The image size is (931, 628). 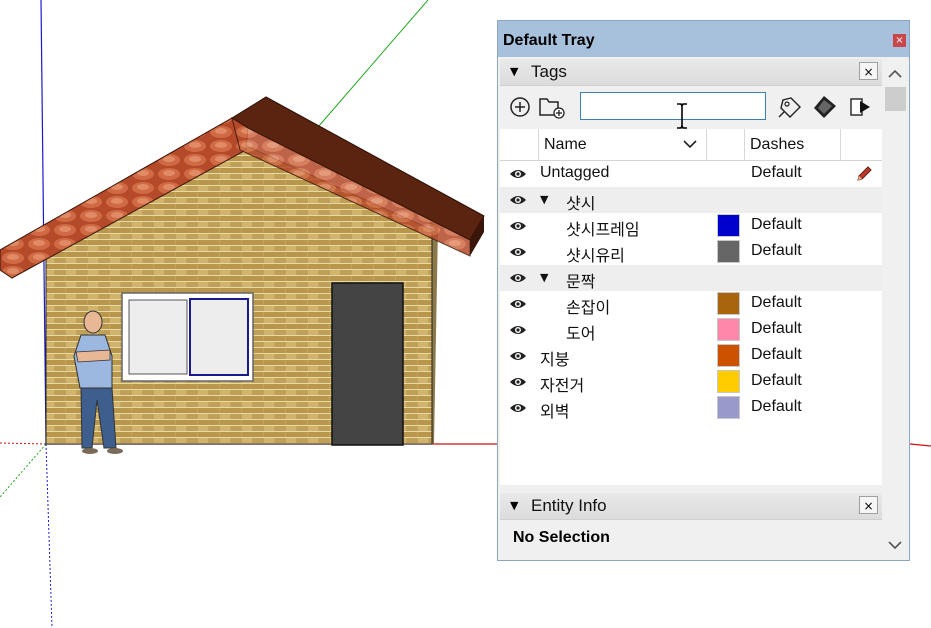 I want to click on add-tag-icon, so click(x=520, y=107).